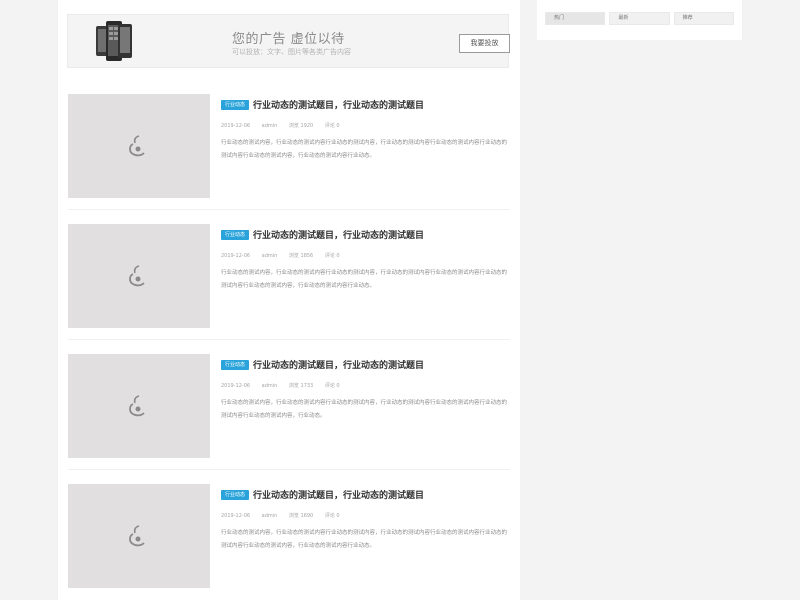 Image resolution: width=800 pixels, height=600 pixels. I want to click on post-meta: 2019-12-06 admin 浏览 1856 评论 0, so click(366, 255).